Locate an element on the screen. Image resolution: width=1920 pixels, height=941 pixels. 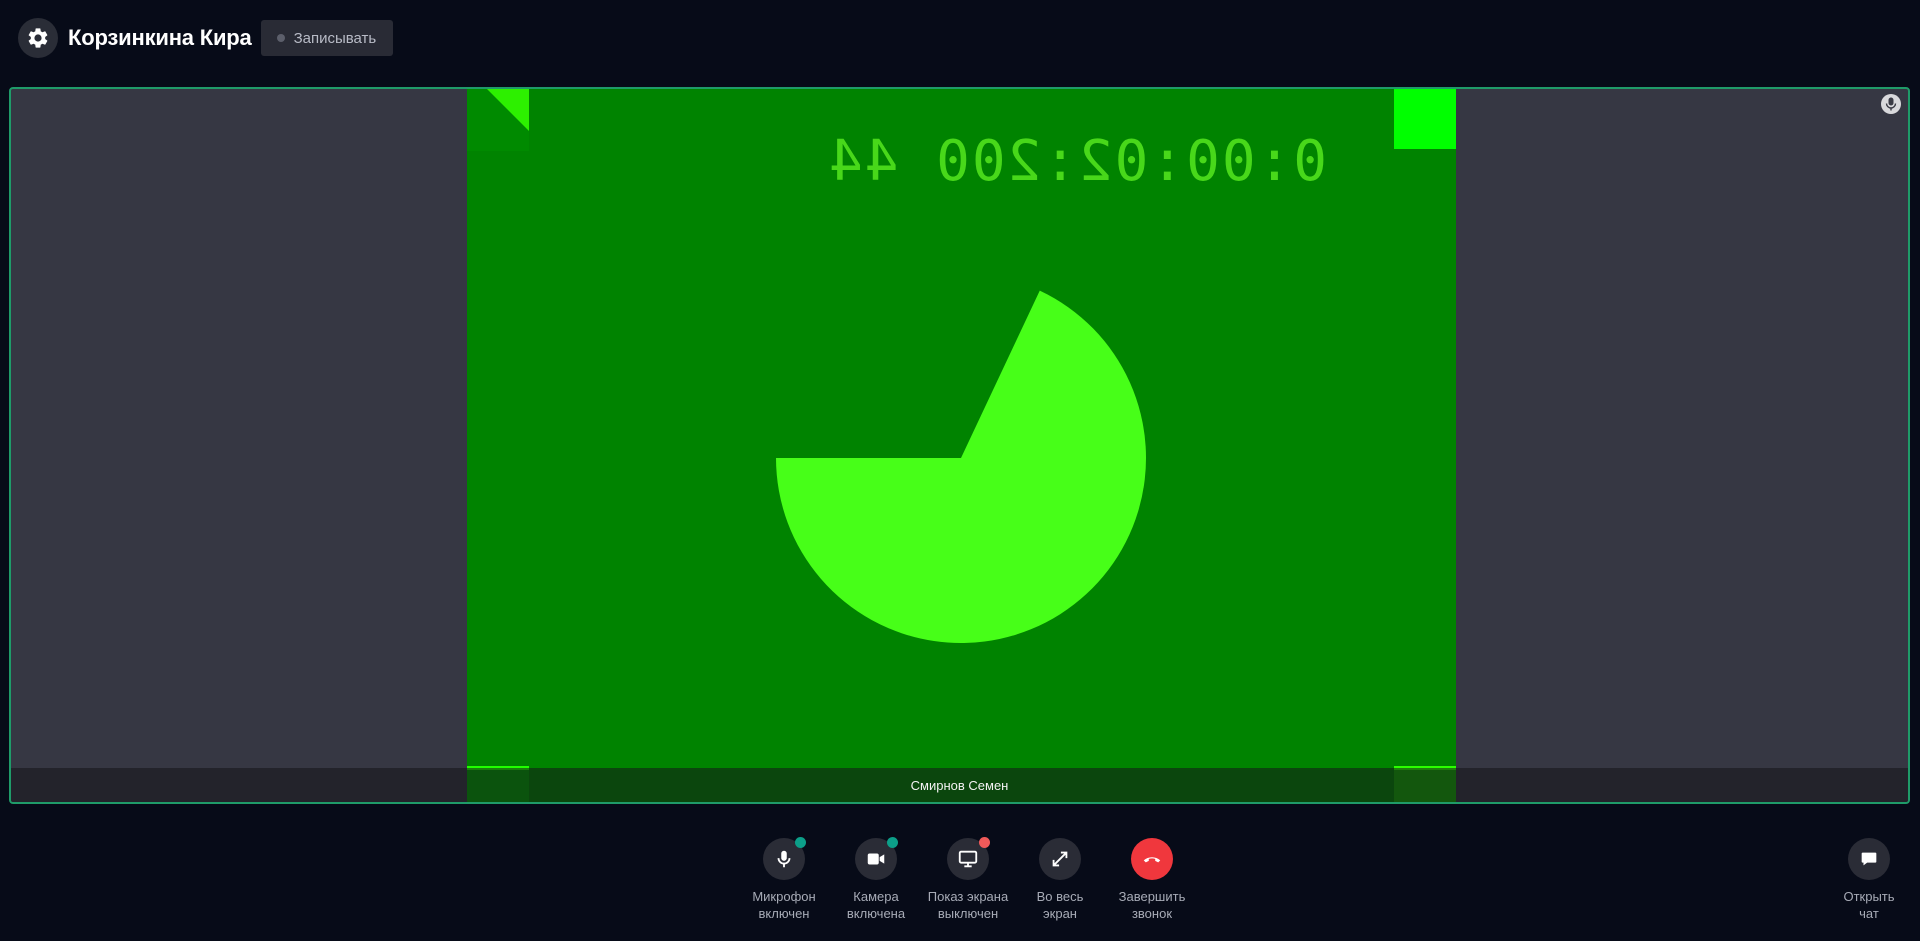
microphone-toggle: Микрофон включен is located at coordinates (784, 882).